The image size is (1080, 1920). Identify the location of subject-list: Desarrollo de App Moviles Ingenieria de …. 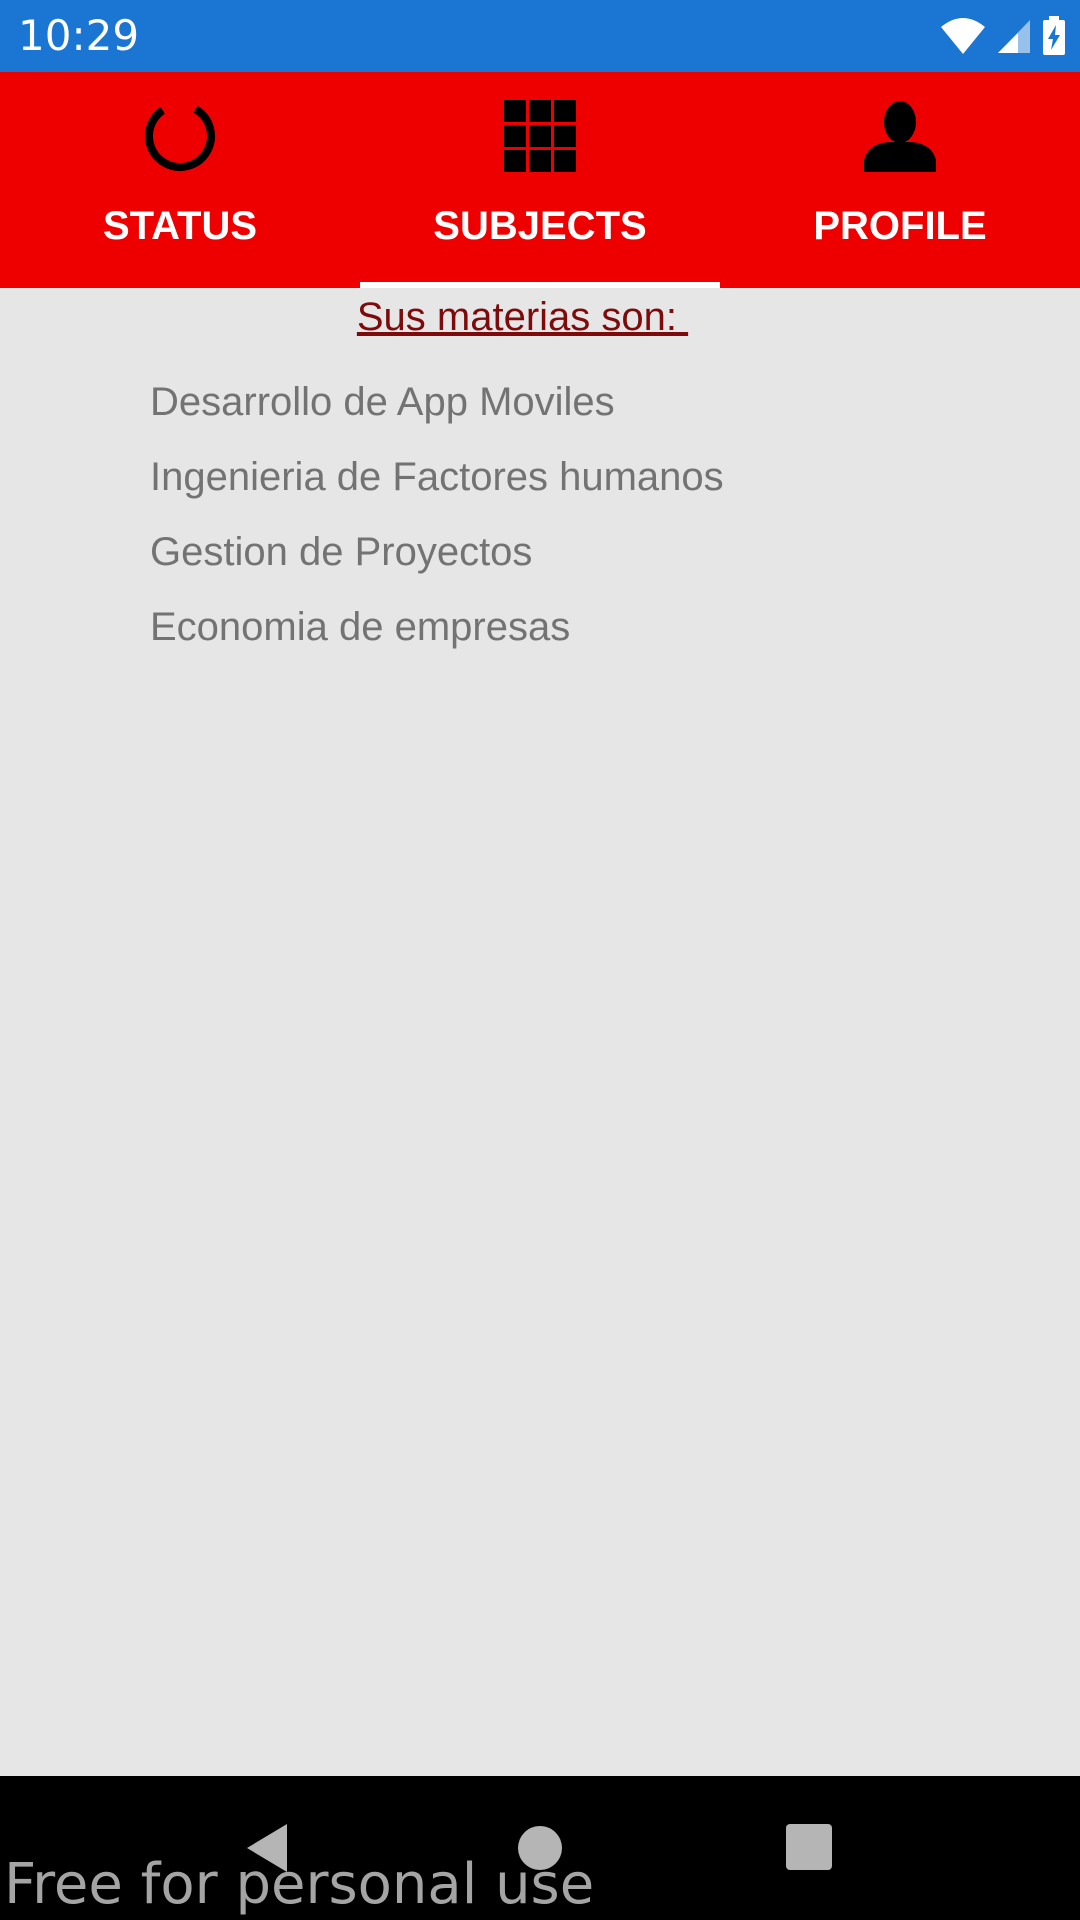
(437, 515).